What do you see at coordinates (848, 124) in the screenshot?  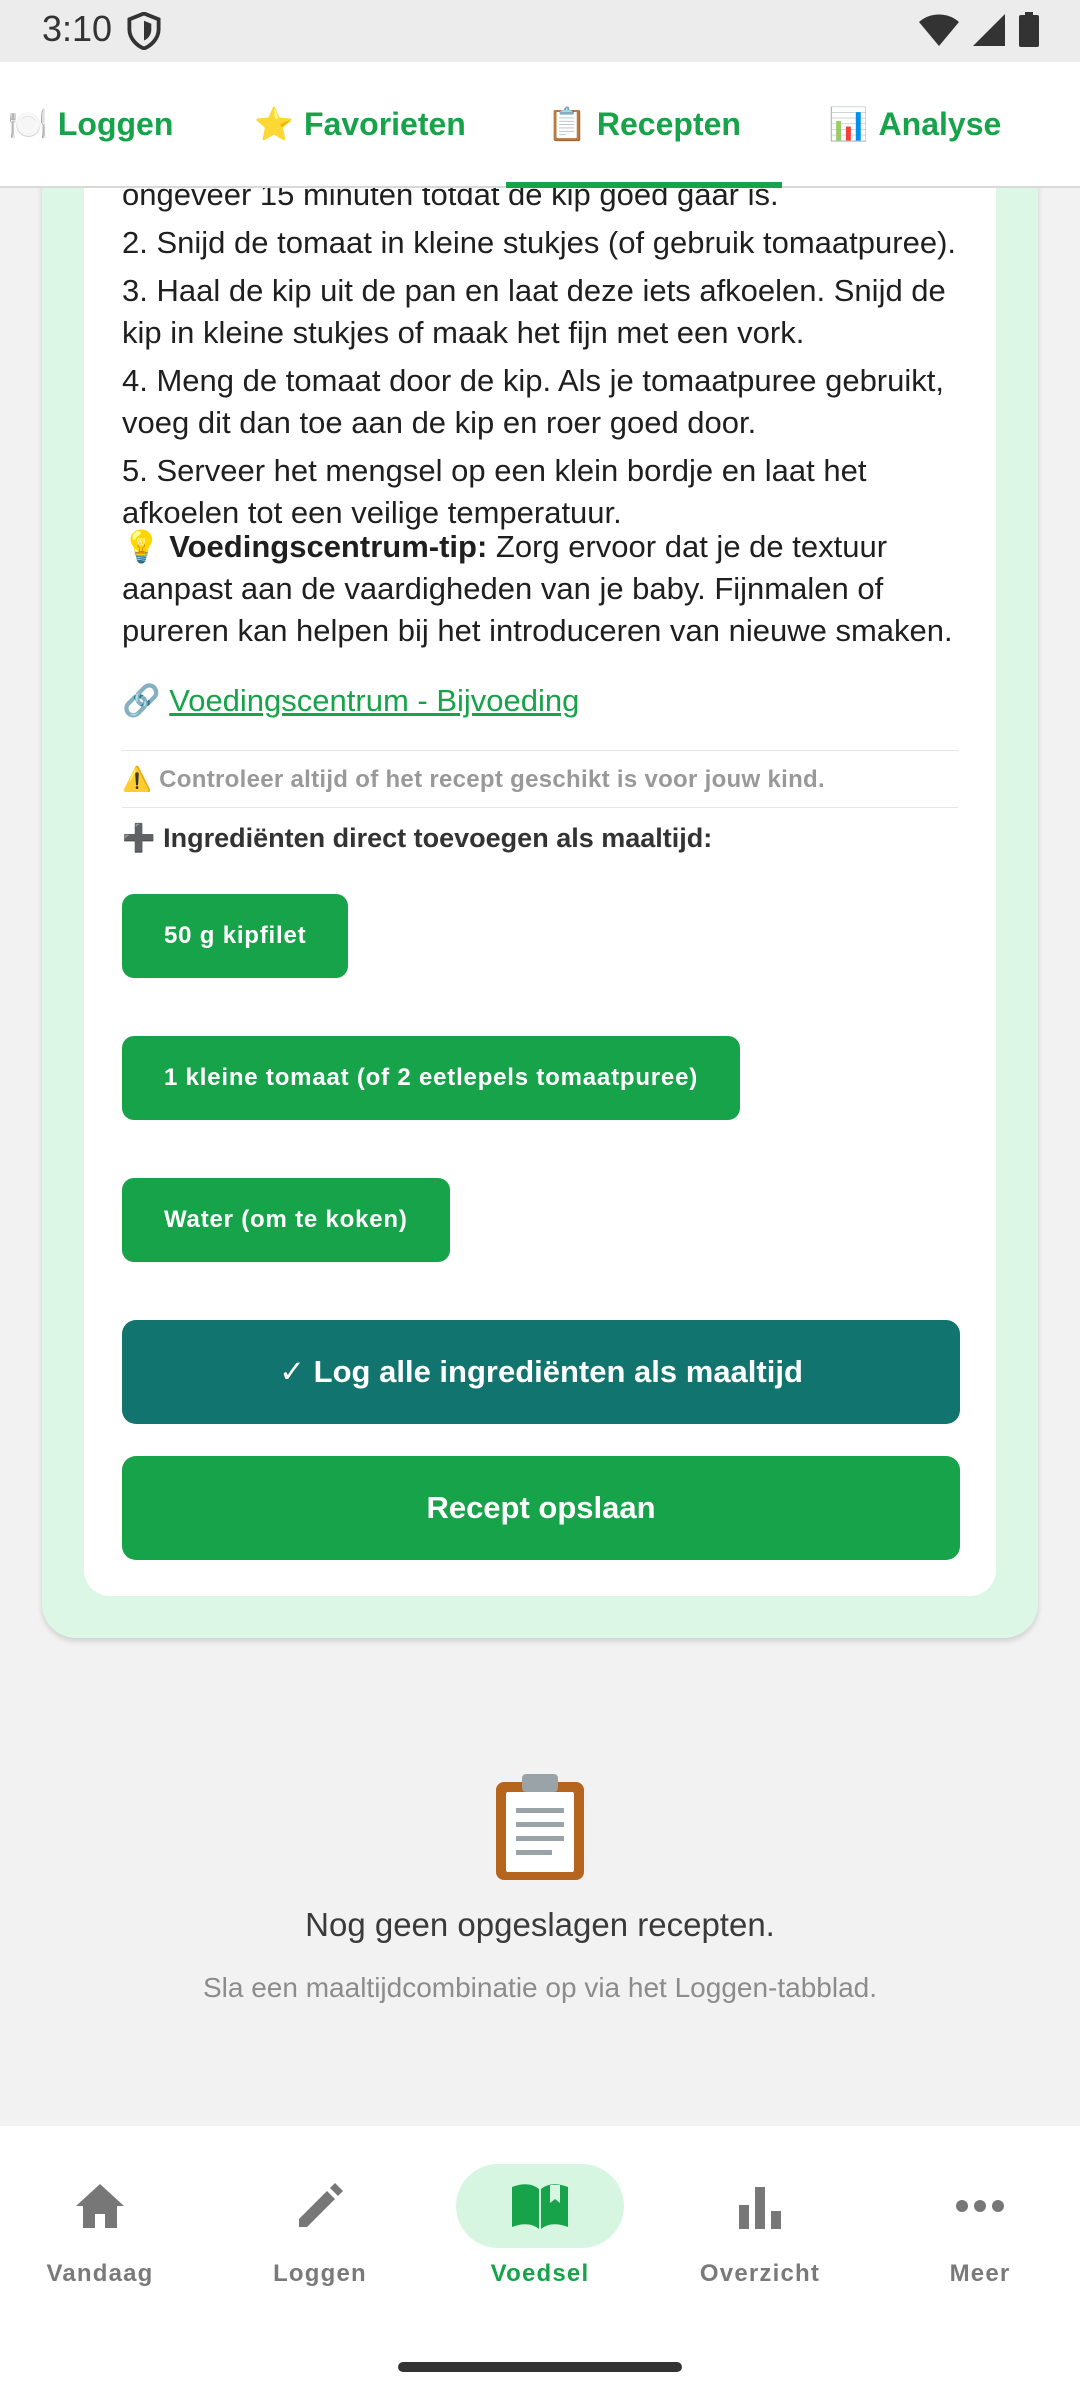 I see `chart-icon: 📊` at bounding box center [848, 124].